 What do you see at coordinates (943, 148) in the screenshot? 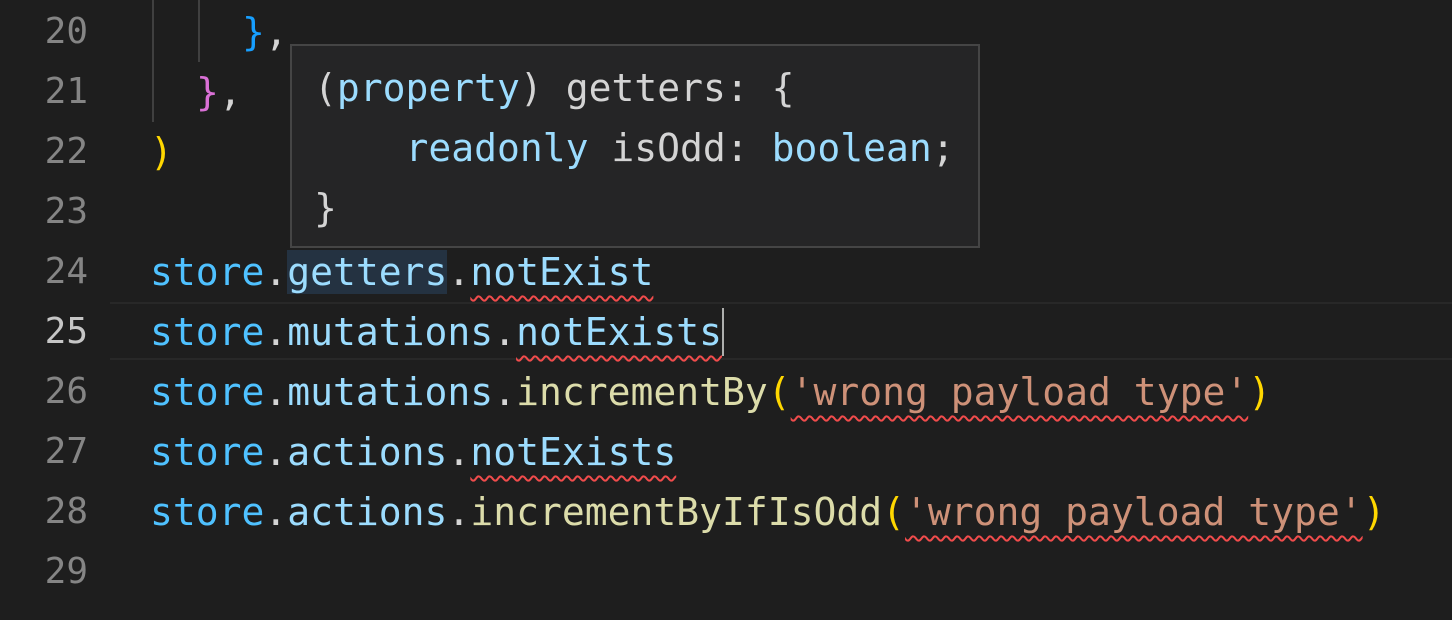
I see `semicolon: ;` at bounding box center [943, 148].